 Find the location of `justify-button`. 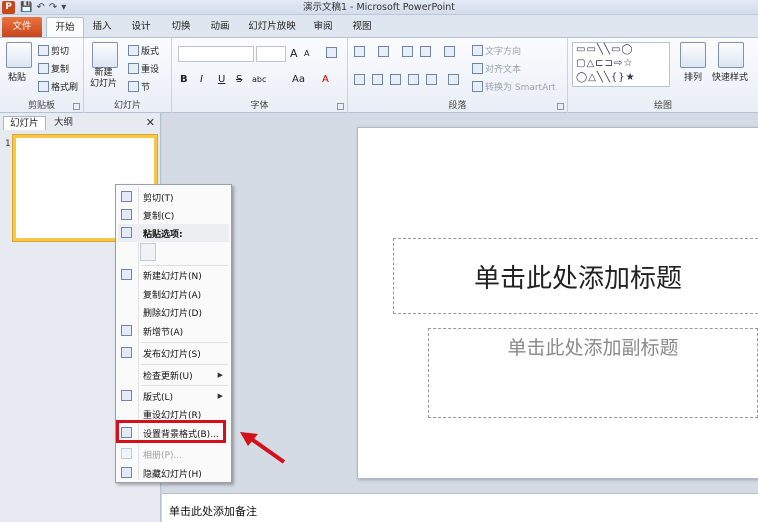

justify-button is located at coordinates (413, 79).